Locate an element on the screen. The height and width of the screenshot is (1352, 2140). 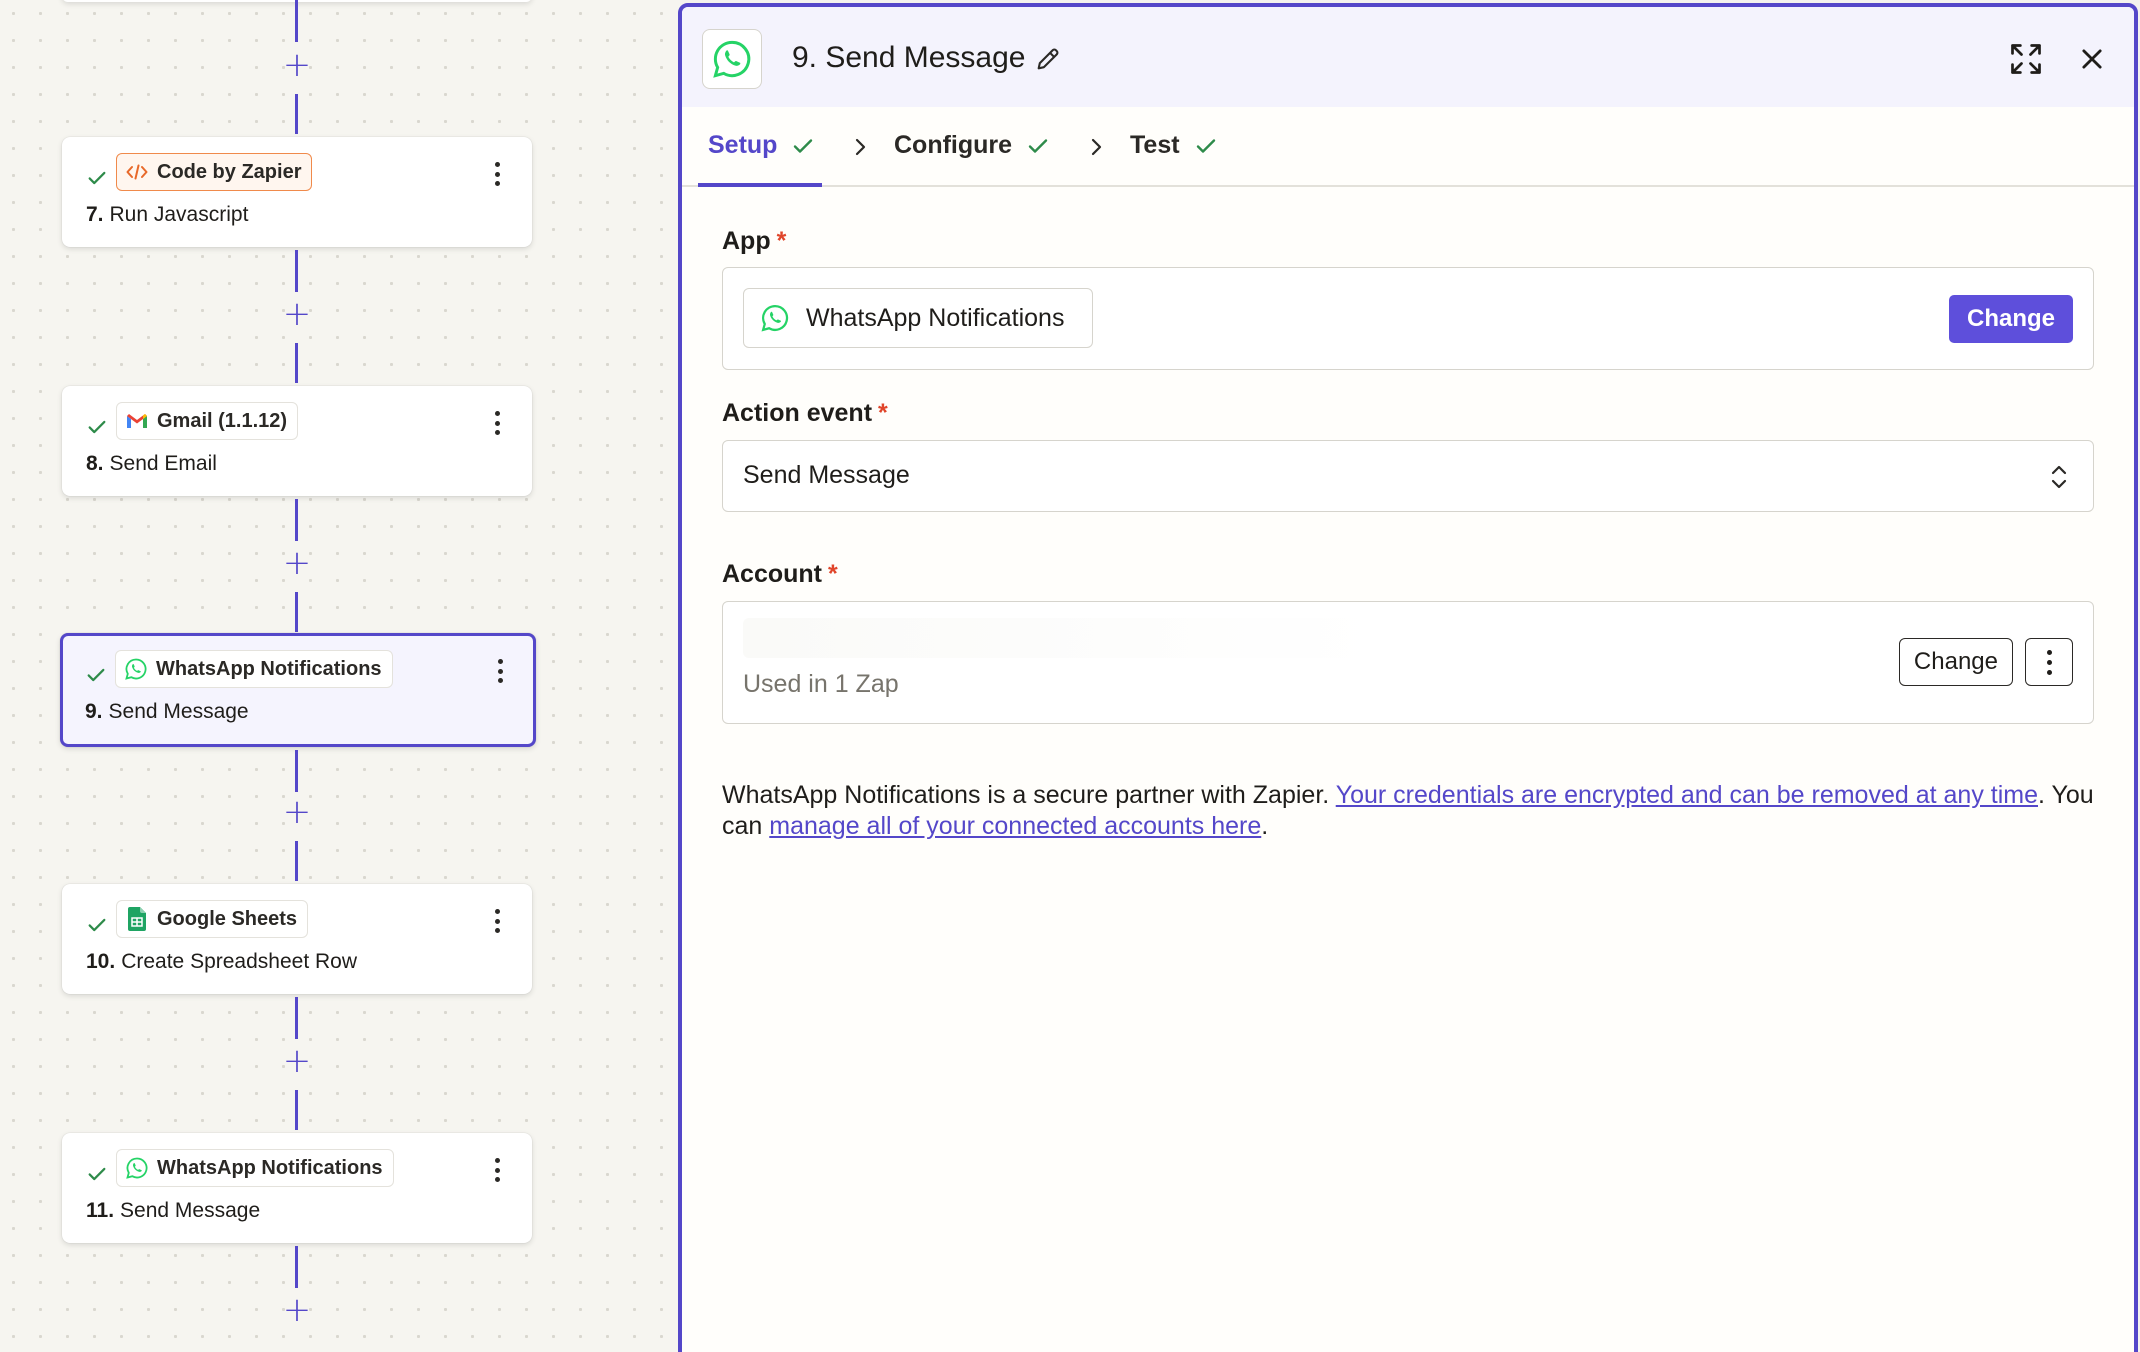
step-app-pill: Gmail (1.1.12) is located at coordinates (207, 421).